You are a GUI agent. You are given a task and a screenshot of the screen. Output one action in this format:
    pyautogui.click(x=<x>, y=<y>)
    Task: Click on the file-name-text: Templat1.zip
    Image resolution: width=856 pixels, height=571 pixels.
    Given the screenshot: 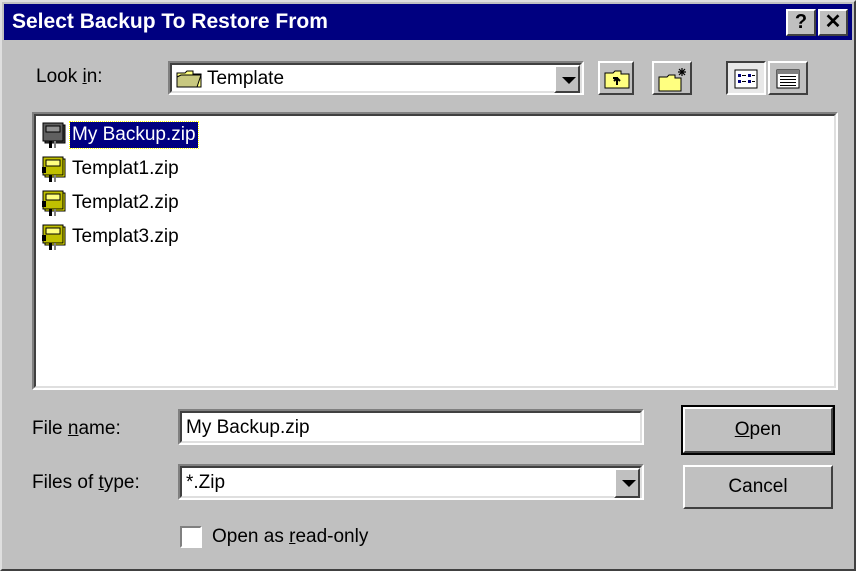 What is the action you would take?
    pyautogui.click(x=125, y=168)
    